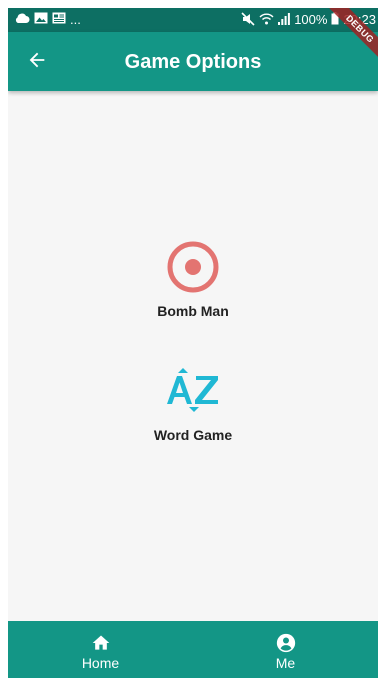  I want to click on nav-label-home: Home, so click(100, 663).